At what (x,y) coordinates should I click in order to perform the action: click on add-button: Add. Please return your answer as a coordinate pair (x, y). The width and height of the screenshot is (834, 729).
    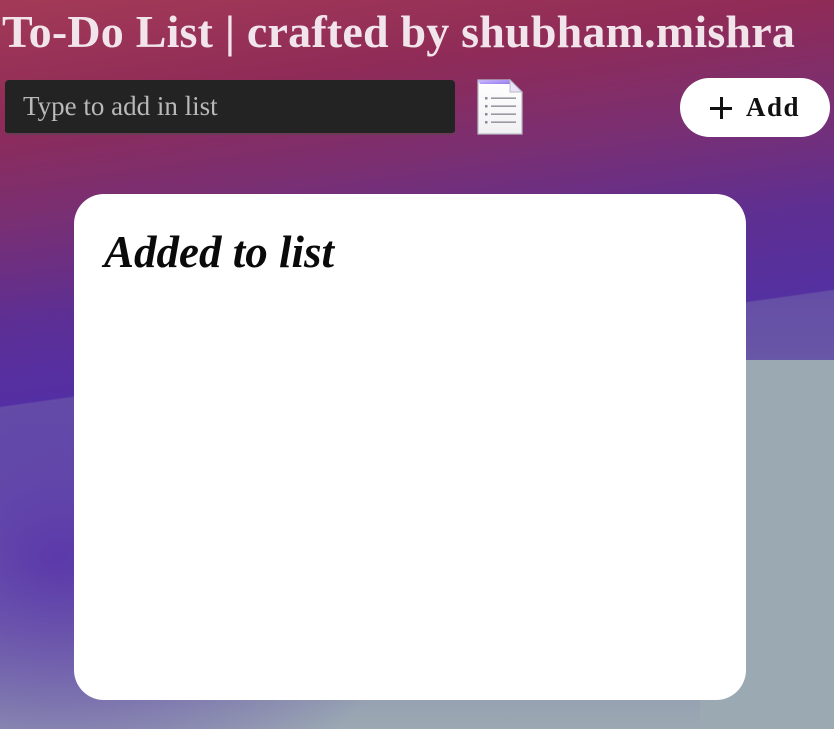
    Looking at the image, I should click on (755, 107).